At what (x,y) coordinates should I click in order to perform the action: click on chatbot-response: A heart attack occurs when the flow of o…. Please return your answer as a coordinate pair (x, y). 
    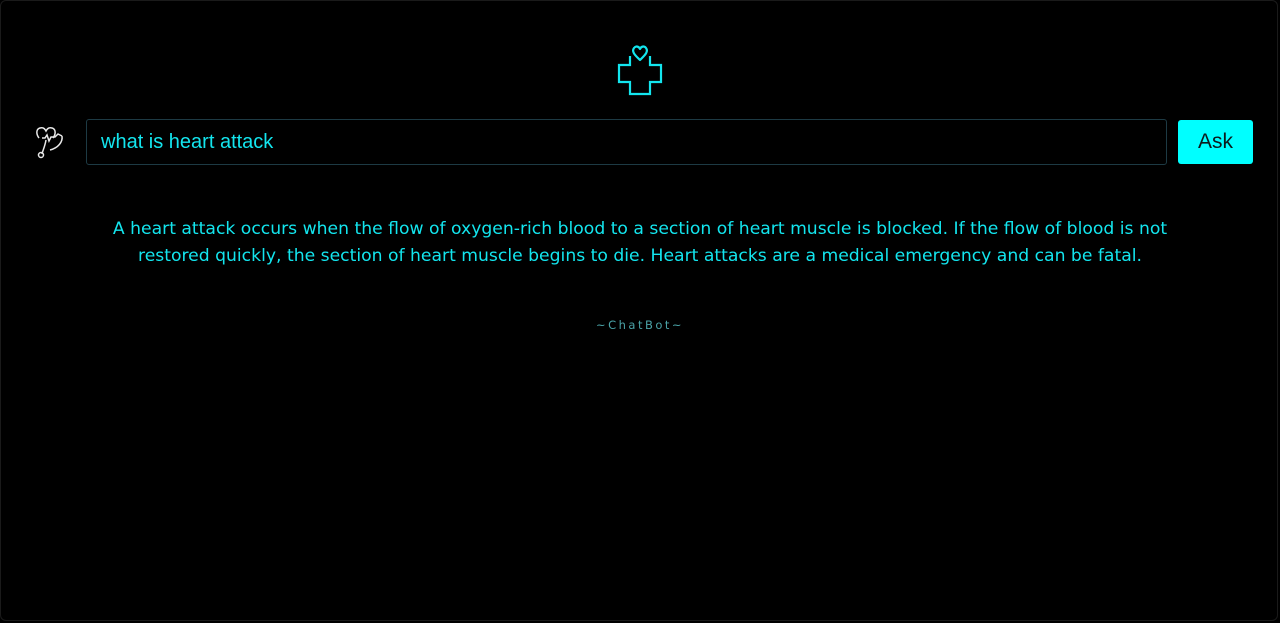
    Looking at the image, I should click on (640, 242).